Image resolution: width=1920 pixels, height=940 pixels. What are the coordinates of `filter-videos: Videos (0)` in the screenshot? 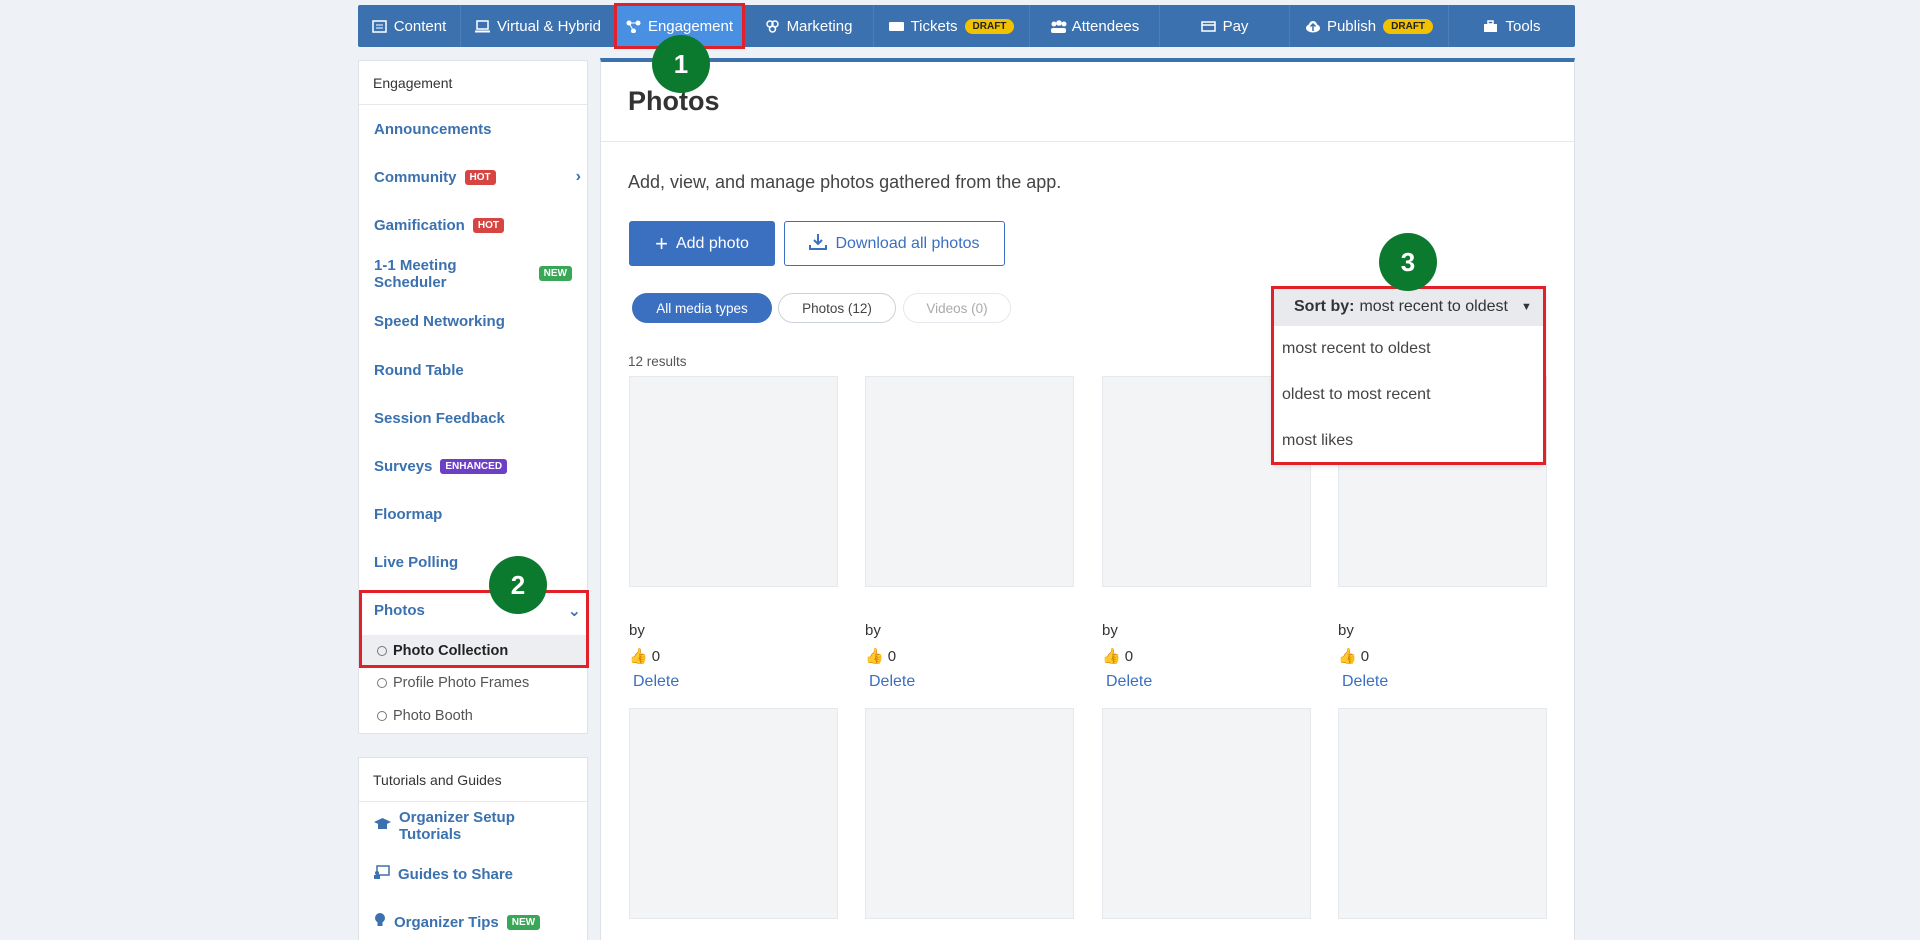 It's located at (957, 308).